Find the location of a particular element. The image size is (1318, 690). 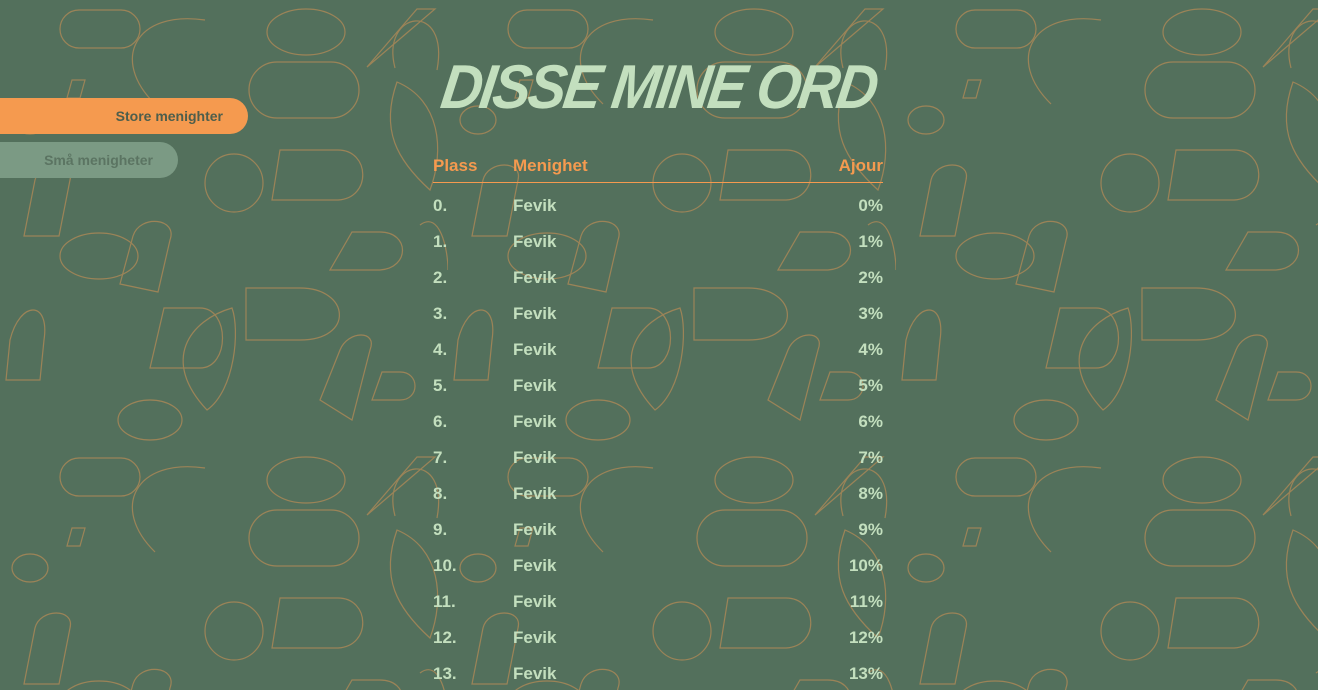

title-container: DISSE MINE ORD is located at coordinates (659, 88).